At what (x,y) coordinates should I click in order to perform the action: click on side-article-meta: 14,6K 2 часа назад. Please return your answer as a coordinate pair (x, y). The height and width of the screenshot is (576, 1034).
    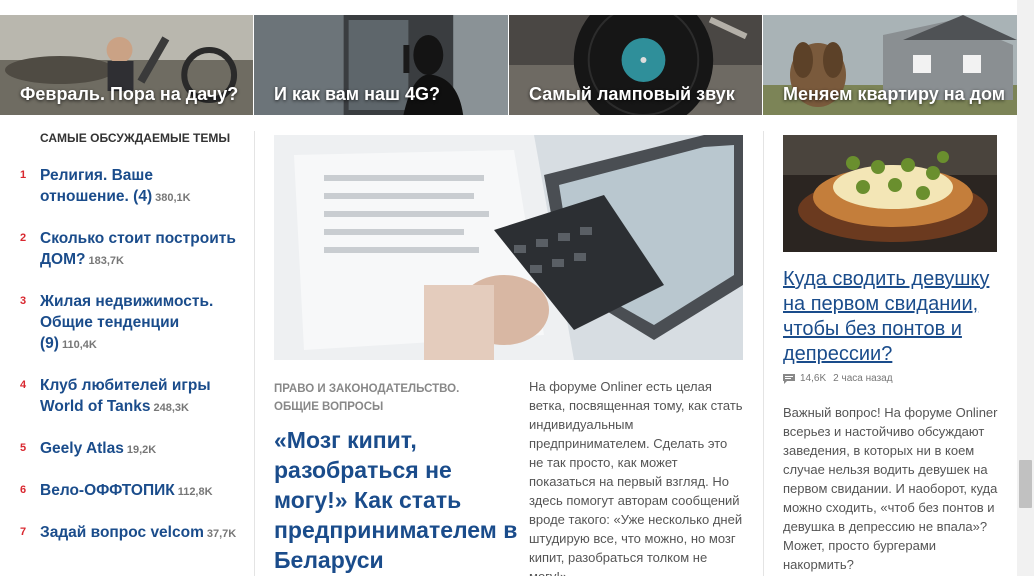
    Looking at the image, I should click on (838, 378).